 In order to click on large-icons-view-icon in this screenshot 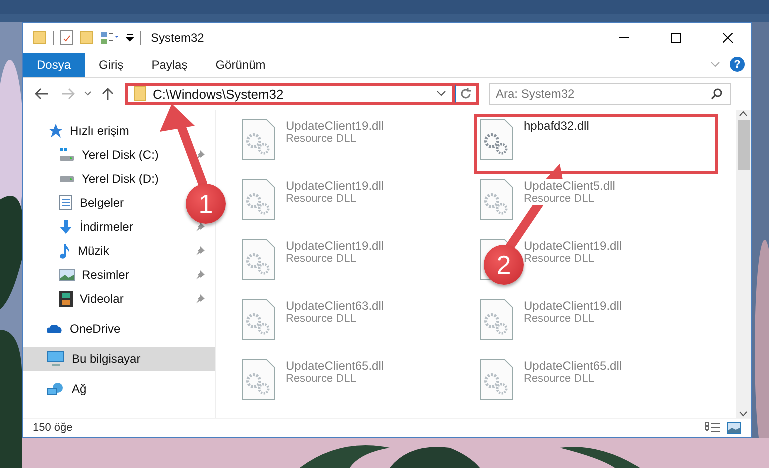, I will do `click(734, 428)`.